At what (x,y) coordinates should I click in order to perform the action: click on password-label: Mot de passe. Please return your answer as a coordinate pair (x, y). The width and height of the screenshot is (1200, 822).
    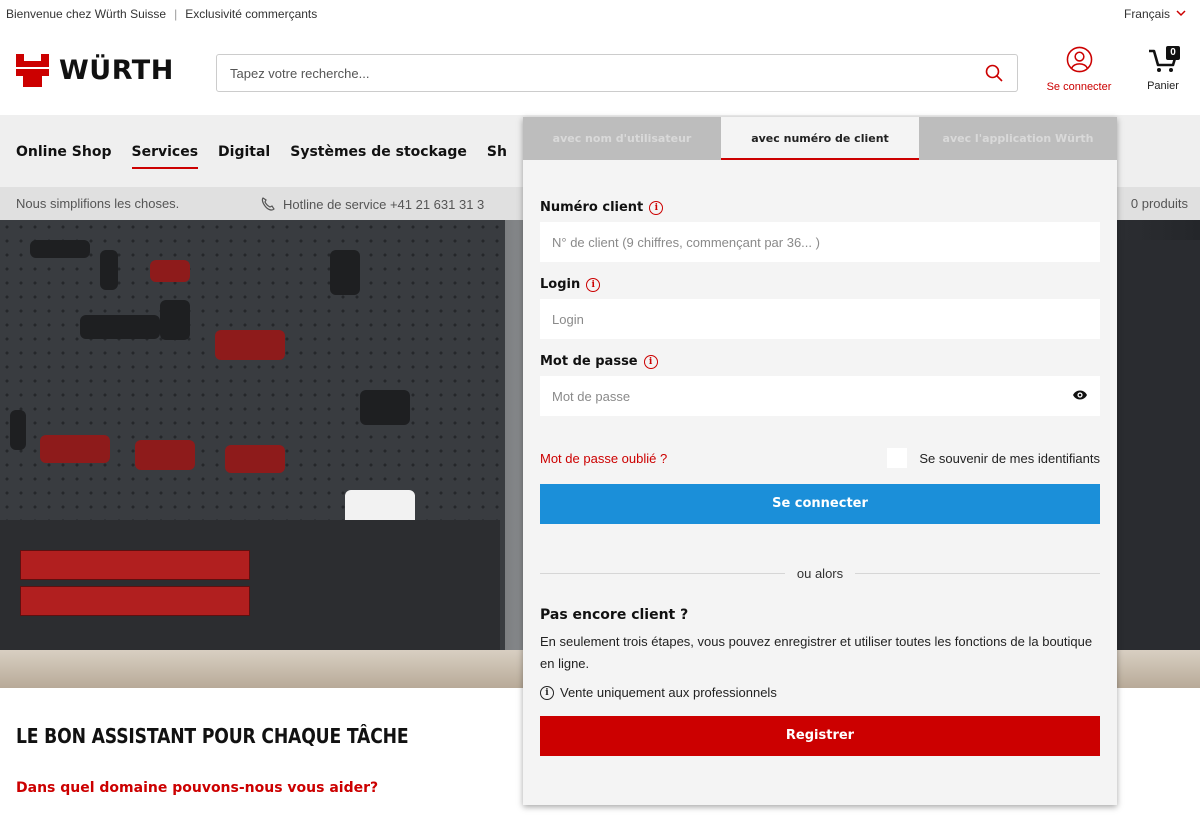
    Looking at the image, I should click on (589, 361).